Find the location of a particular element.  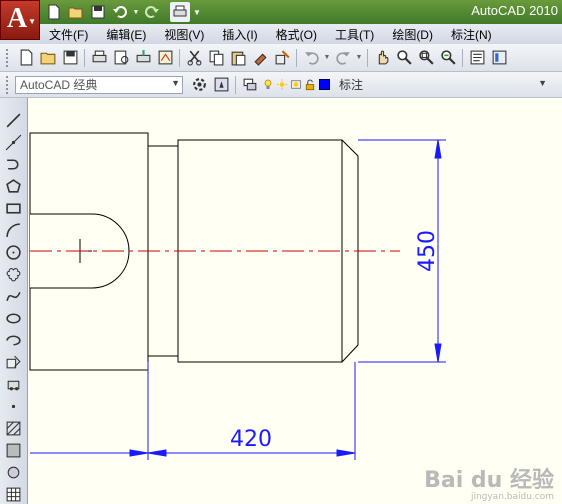

redo-icon is located at coordinates (343, 58).